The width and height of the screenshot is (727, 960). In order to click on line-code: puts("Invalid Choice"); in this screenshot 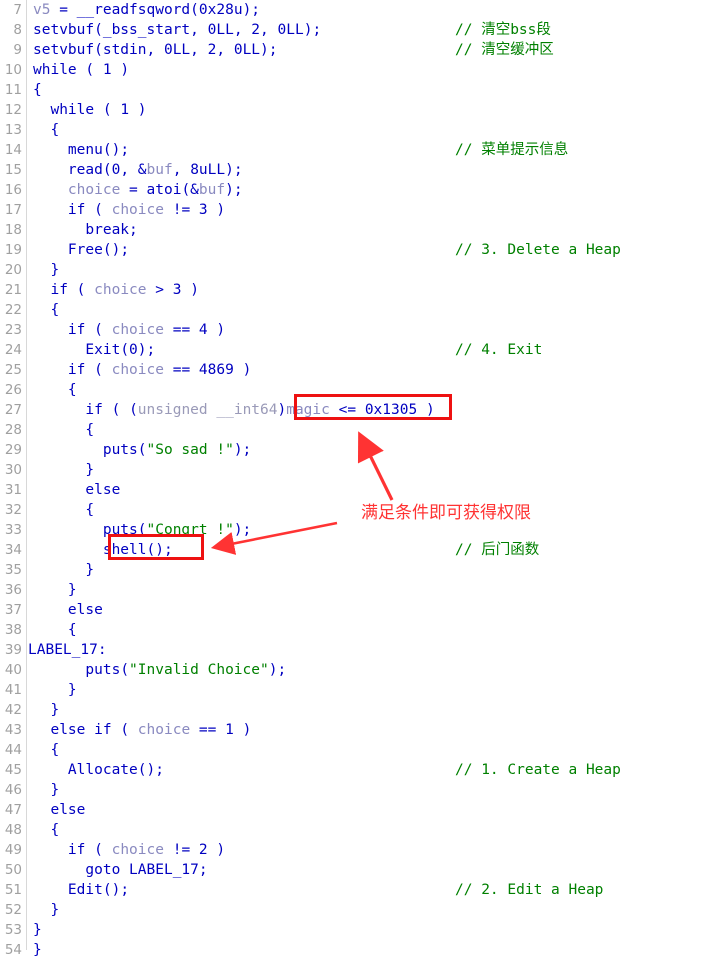, I will do `click(159, 670)`.